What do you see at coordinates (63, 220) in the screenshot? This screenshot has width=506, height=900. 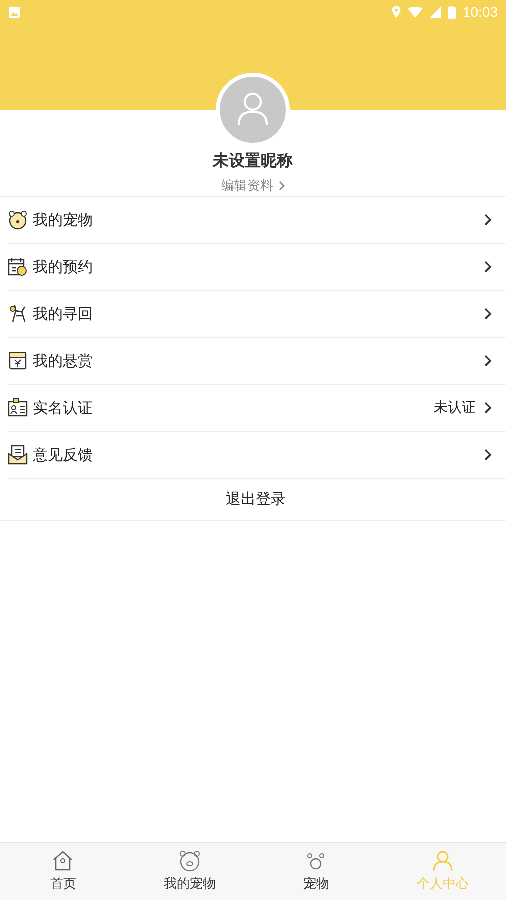 I see `menu-label: 我的宠物` at bounding box center [63, 220].